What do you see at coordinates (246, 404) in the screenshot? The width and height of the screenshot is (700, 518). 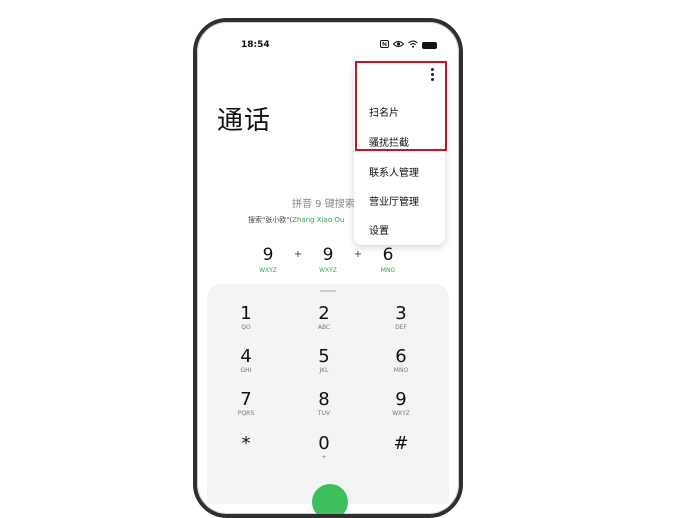 I see `key-7: 7 PQRS` at bounding box center [246, 404].